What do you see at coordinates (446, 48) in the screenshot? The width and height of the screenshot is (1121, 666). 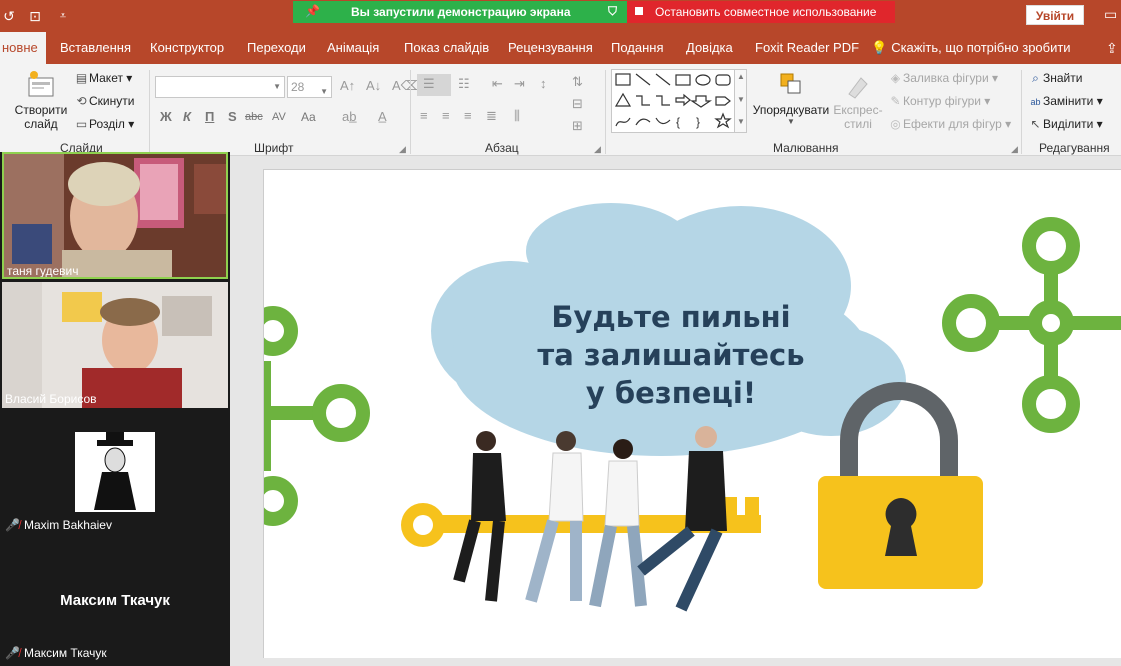 I see `tab-slide-show: Показ слайдів` at bounding box center [446, 48].